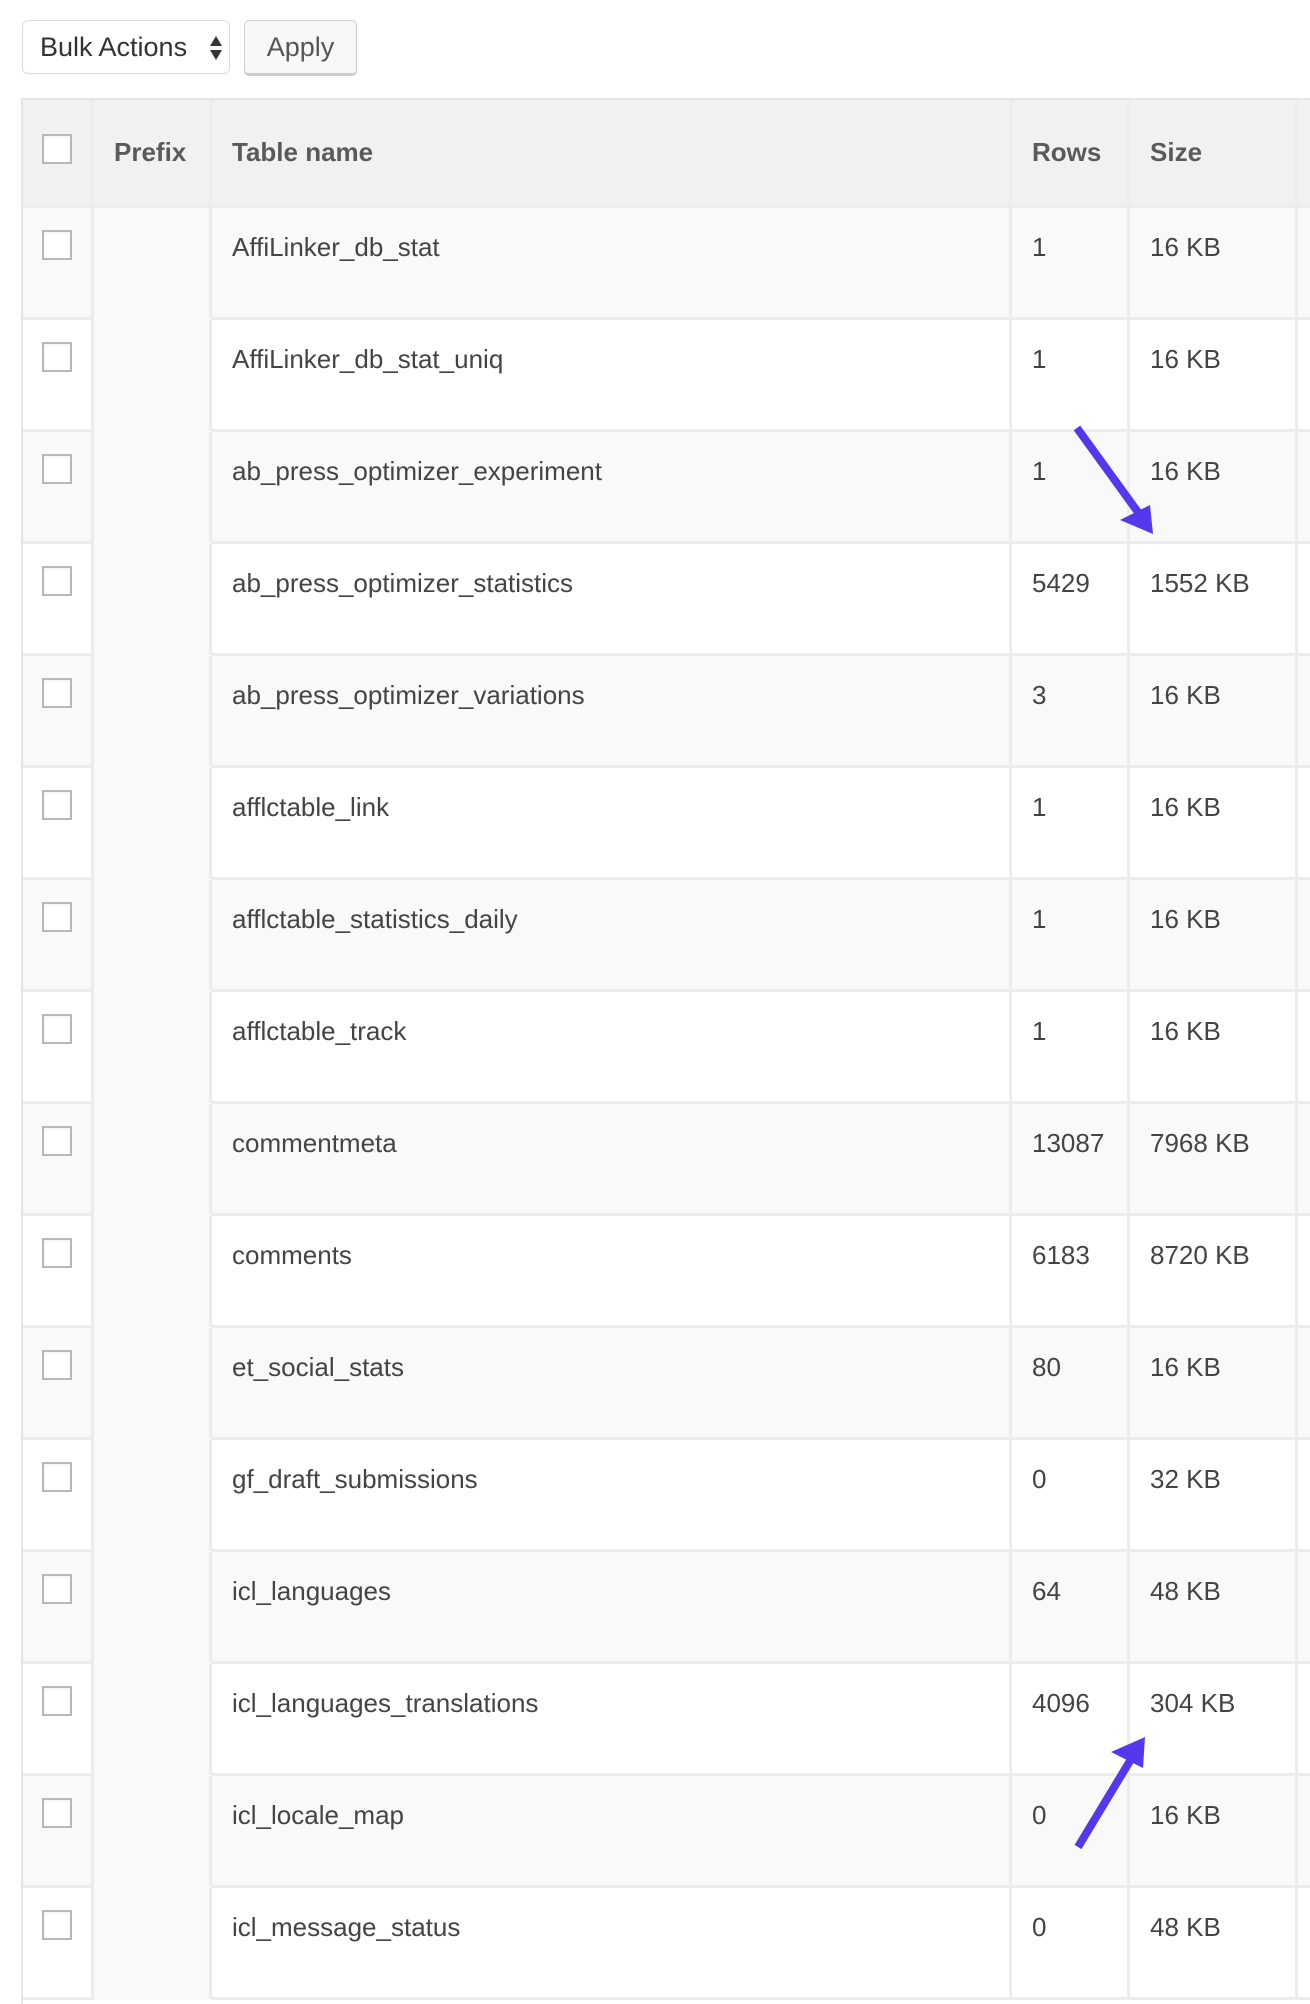 This screenshot has width=1310, height=2004. What do you see at coordinates (1214, 1160) in the screenshot?
I see `row-size: 7968 KB` at bounding box center [1214, 1160].